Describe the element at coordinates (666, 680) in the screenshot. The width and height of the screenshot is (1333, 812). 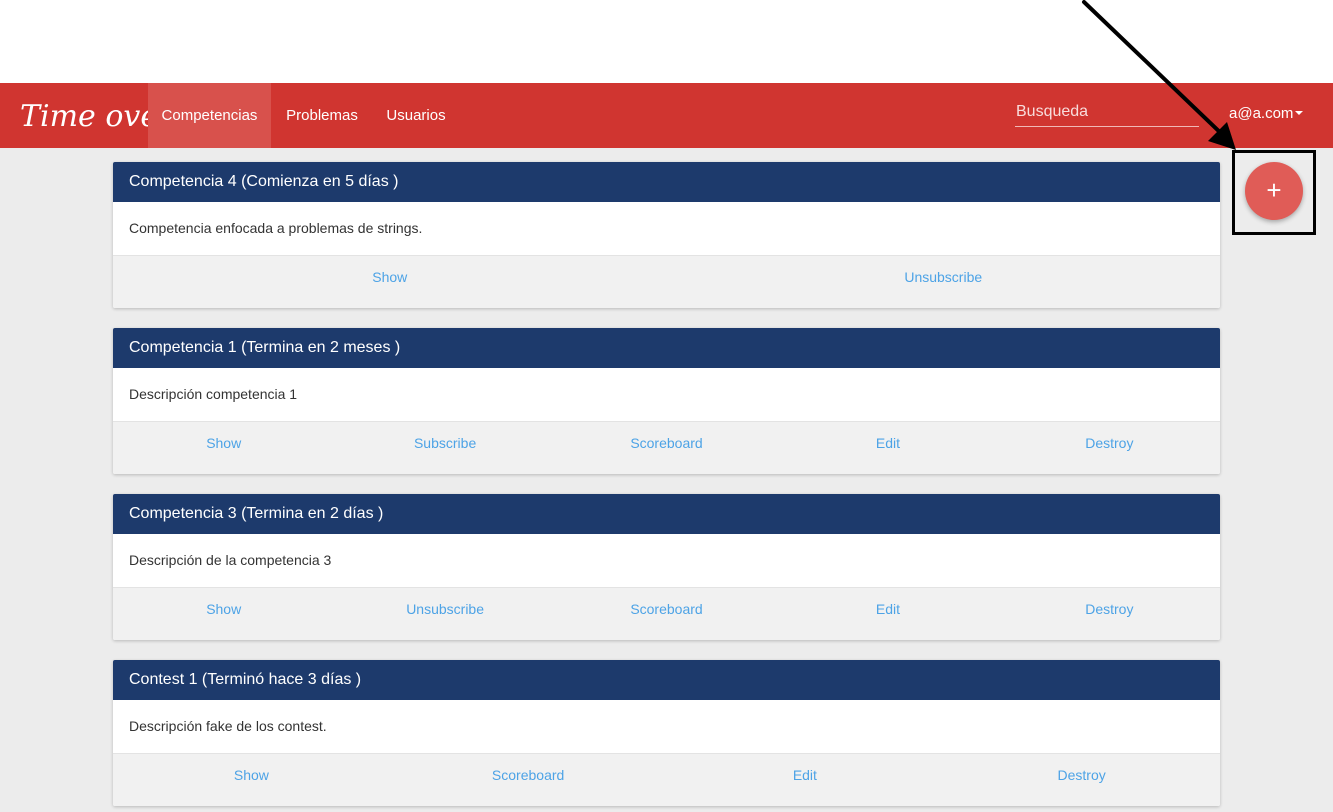
I see `card-title: Contest 1 (Terminó hace 3 días )` at that location.